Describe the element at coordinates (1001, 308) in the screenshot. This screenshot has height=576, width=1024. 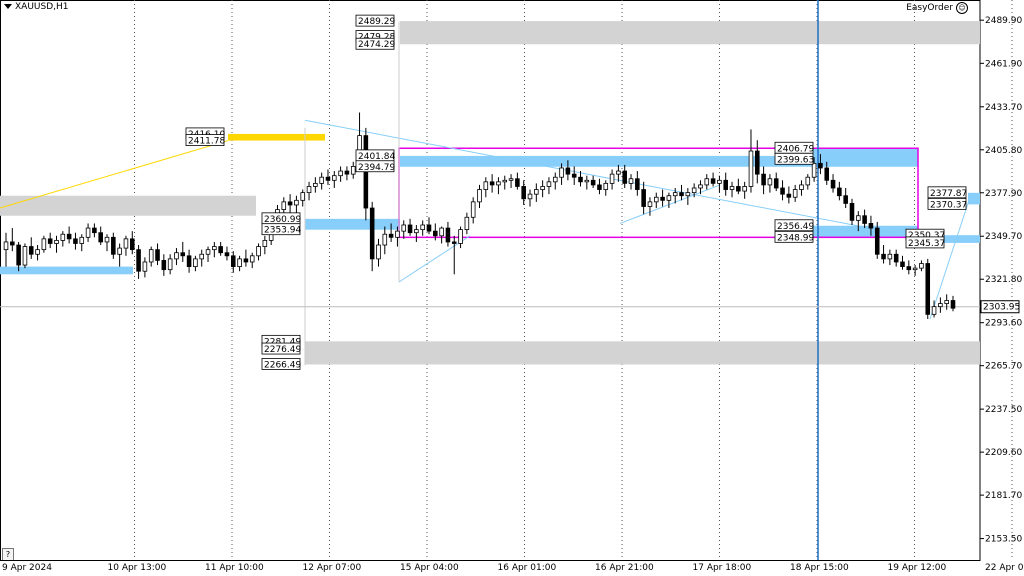
I see `current-price-label: 2303.95` at that location.